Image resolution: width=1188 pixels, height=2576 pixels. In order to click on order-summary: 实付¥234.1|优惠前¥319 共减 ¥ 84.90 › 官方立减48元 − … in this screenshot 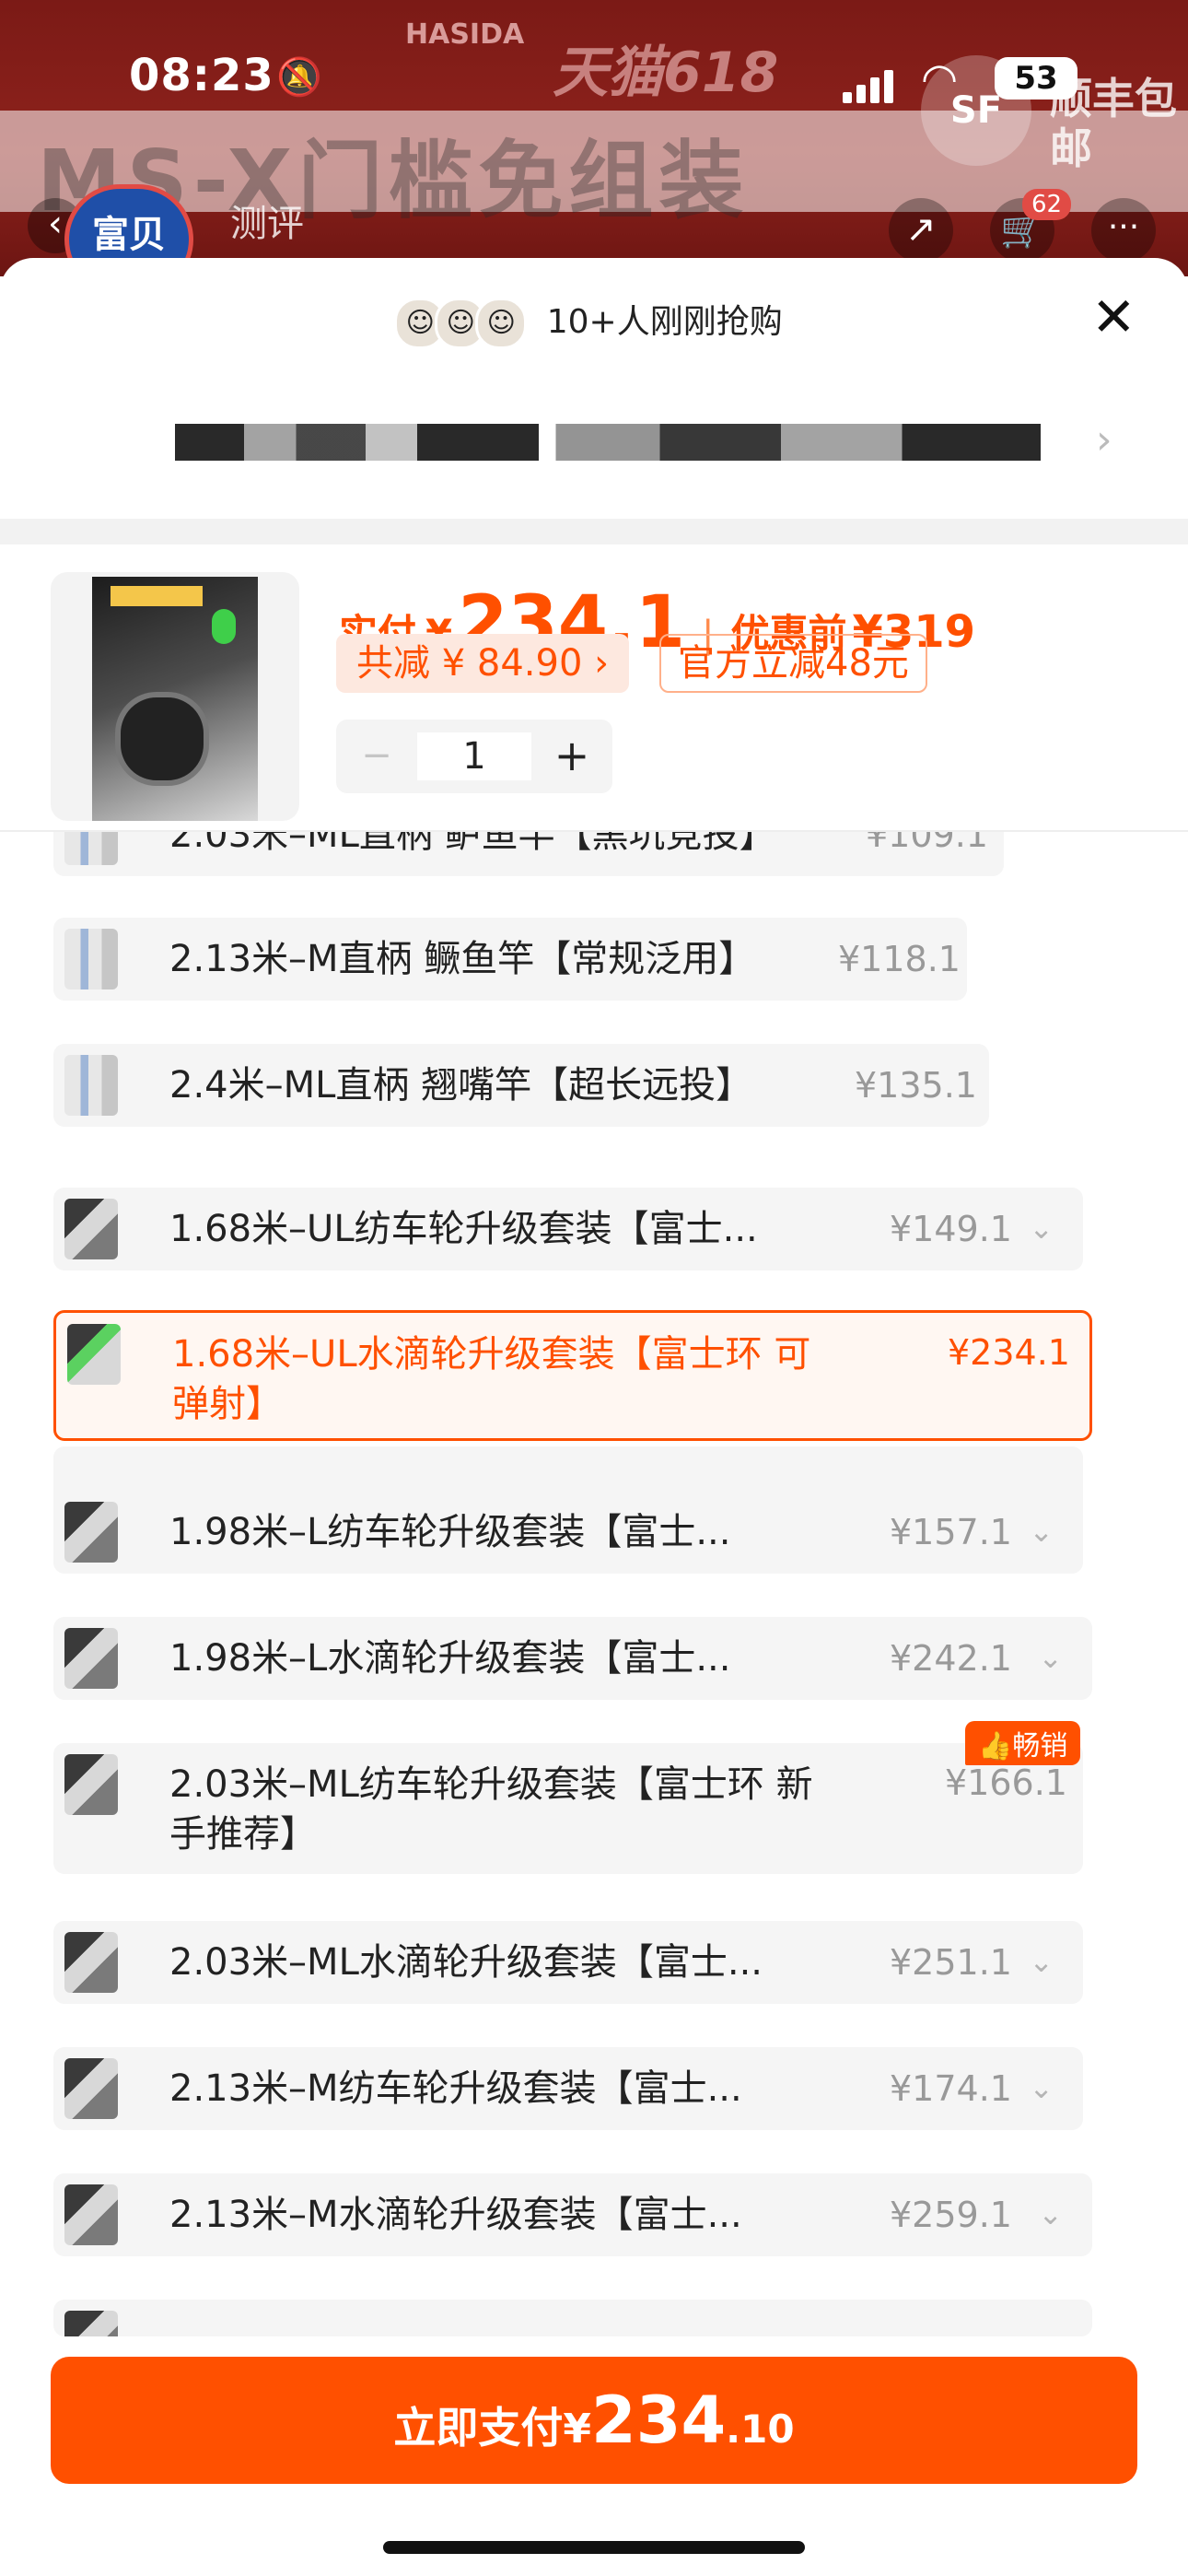, I will do `click(594, 688)`.